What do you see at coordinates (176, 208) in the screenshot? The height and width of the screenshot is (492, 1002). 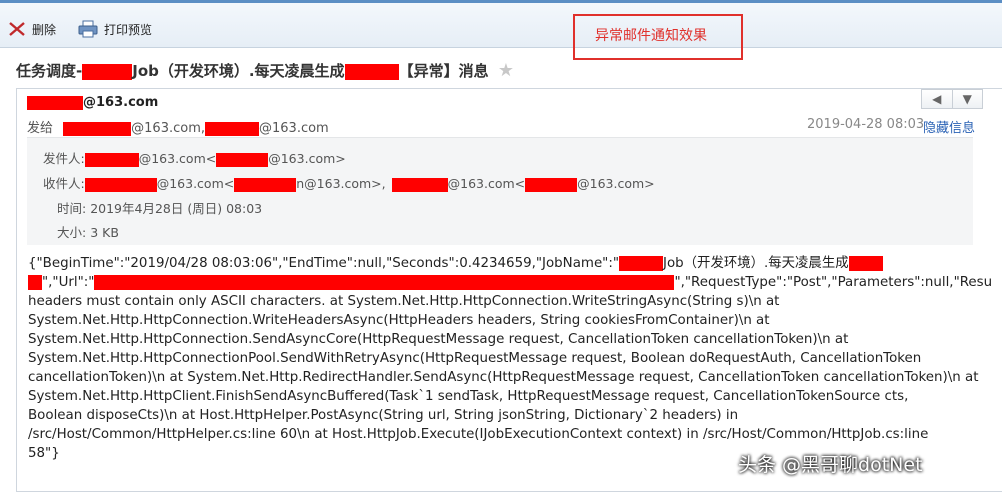 I see `time-value: 2019年4月28日 (周日) 08:03` at bounding box center [176, 208].